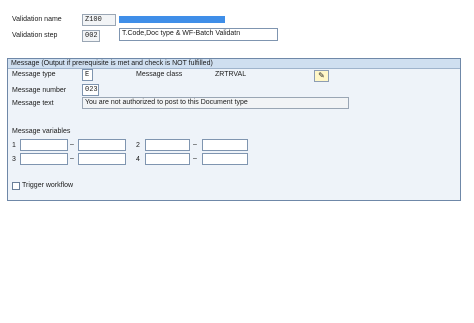  Describe the element at coordinates (34, 74) in the screenshot. I see `message-type-label: Message type` at that location.